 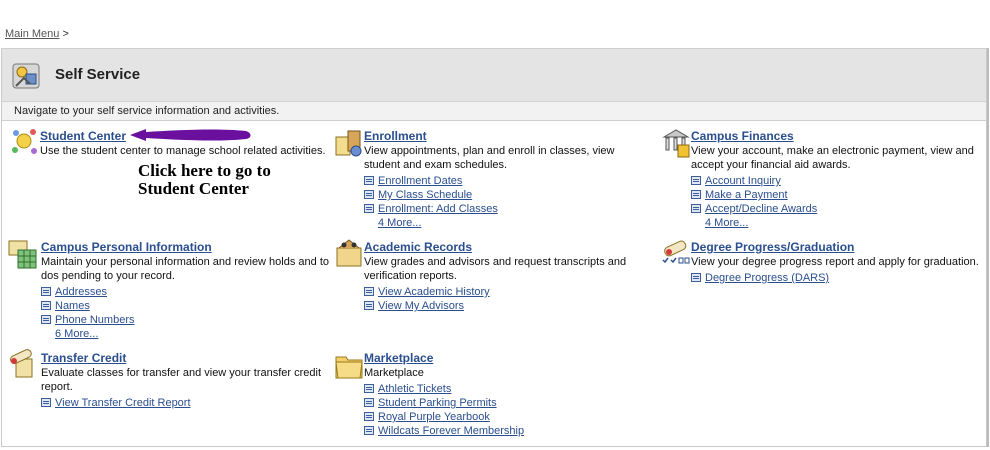 What do you see at coordinates (187, 320) in the screenshot?
I see `list-item: Phone Numbers` at bounding box center [187, 320].